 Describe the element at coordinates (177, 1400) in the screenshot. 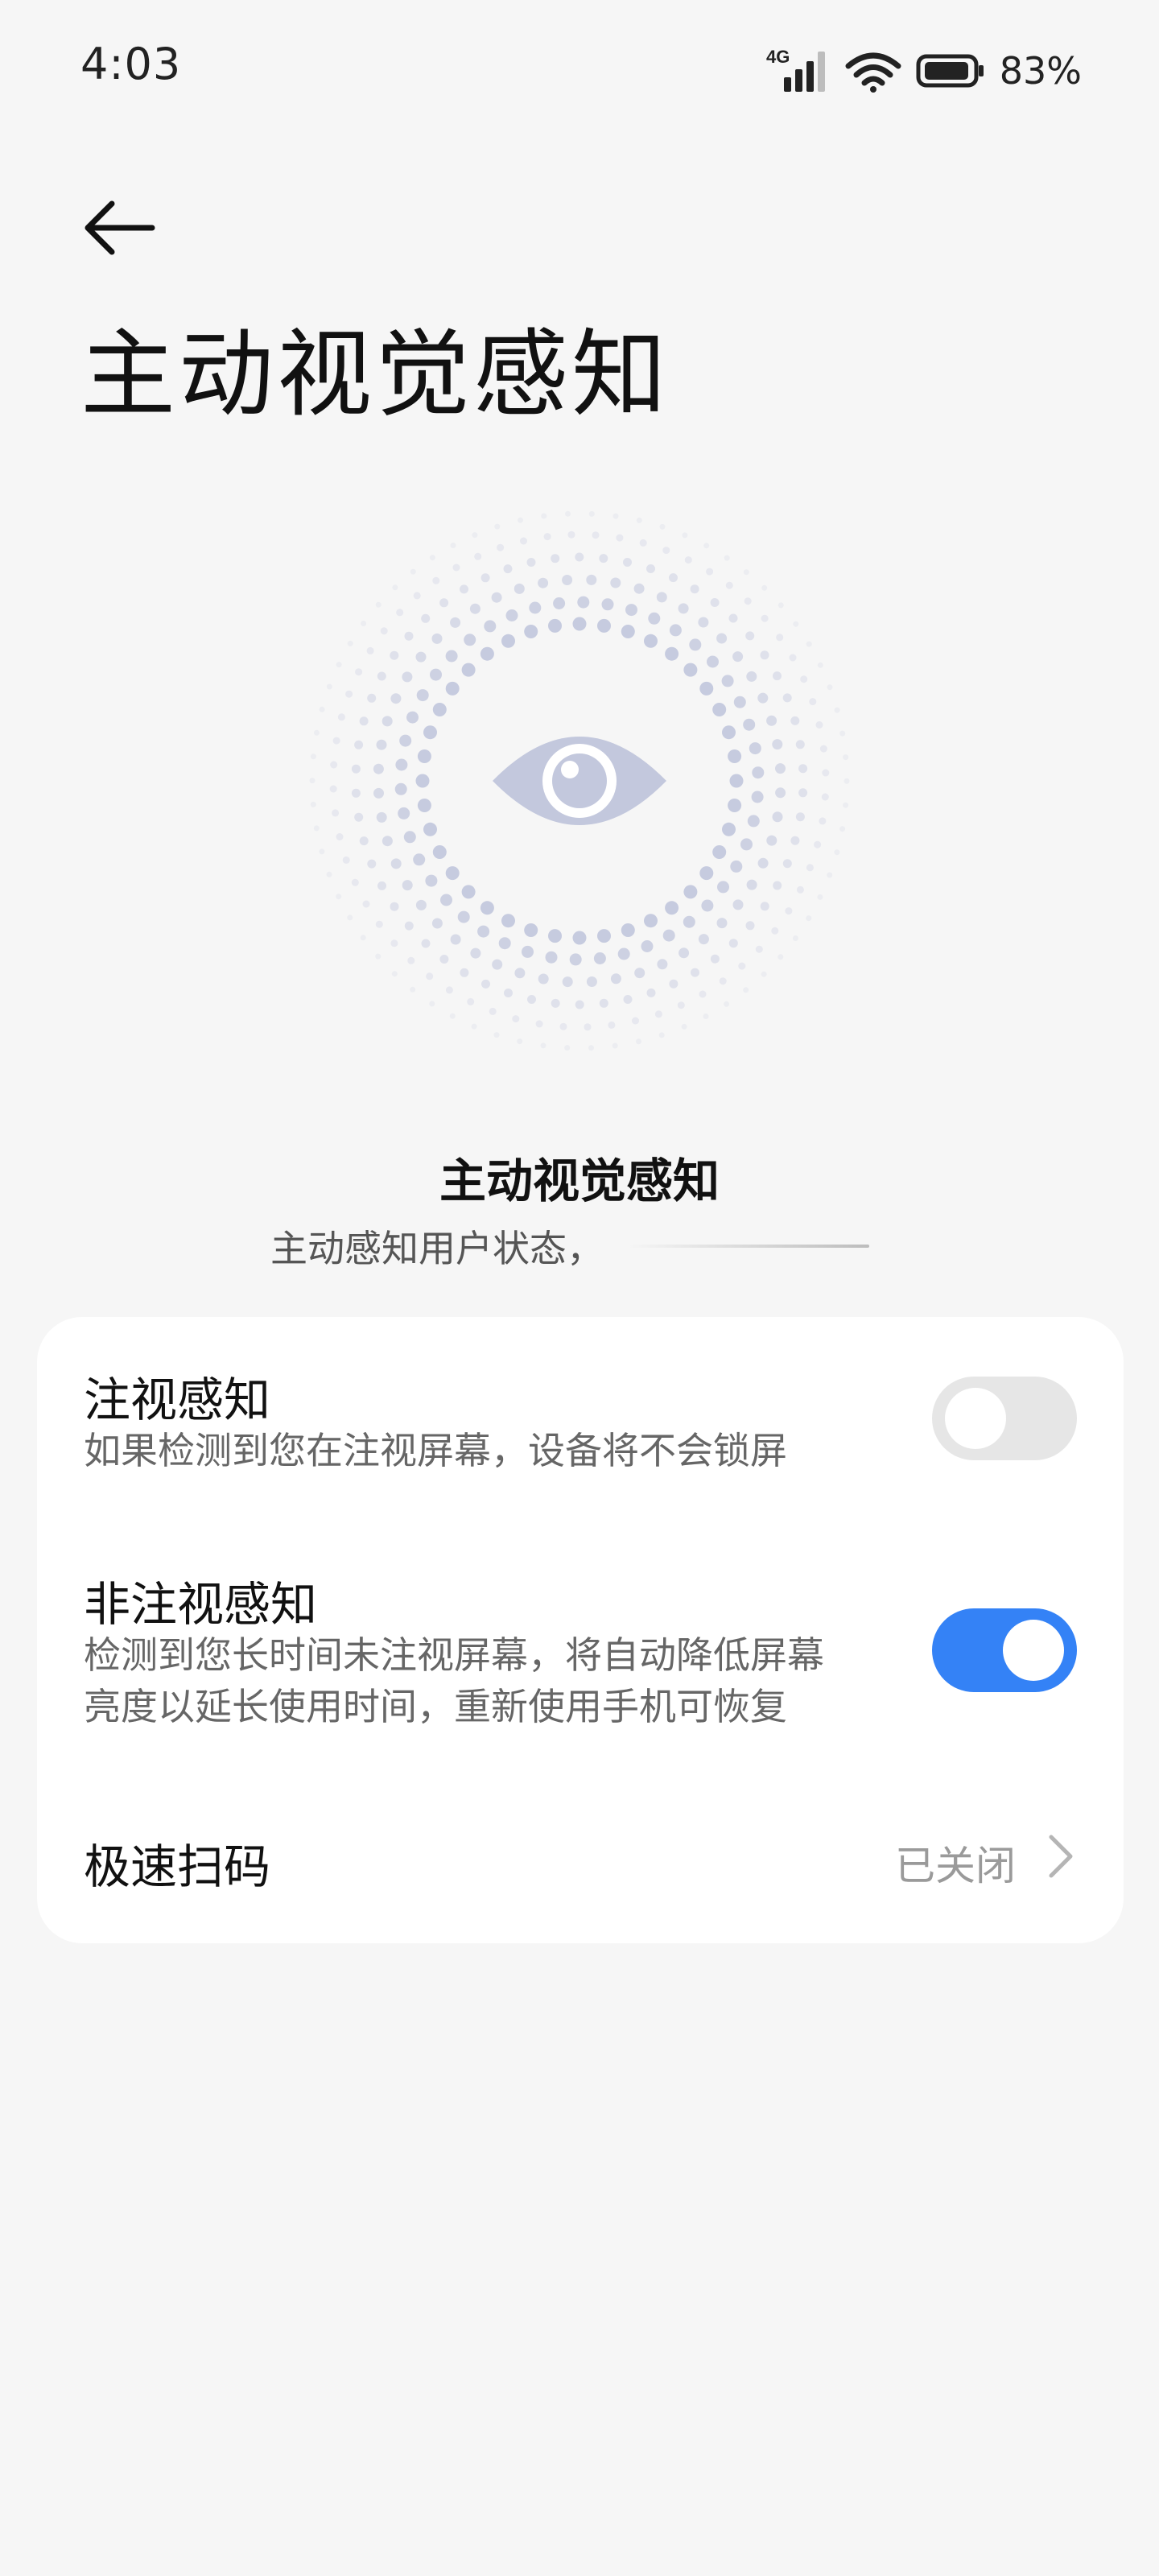

I see `gaze-title: 注视感知` at that location.